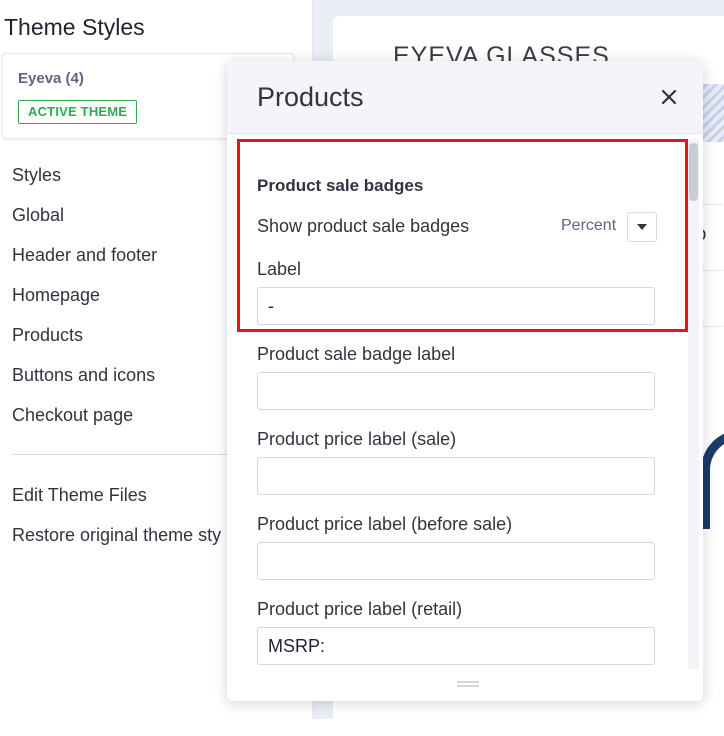 This screenshot has width=724, height=736. What do you see at coordinates (465, 97) in the screenshot?
I see `modal-header: Products` at bounding box center [465, 97].